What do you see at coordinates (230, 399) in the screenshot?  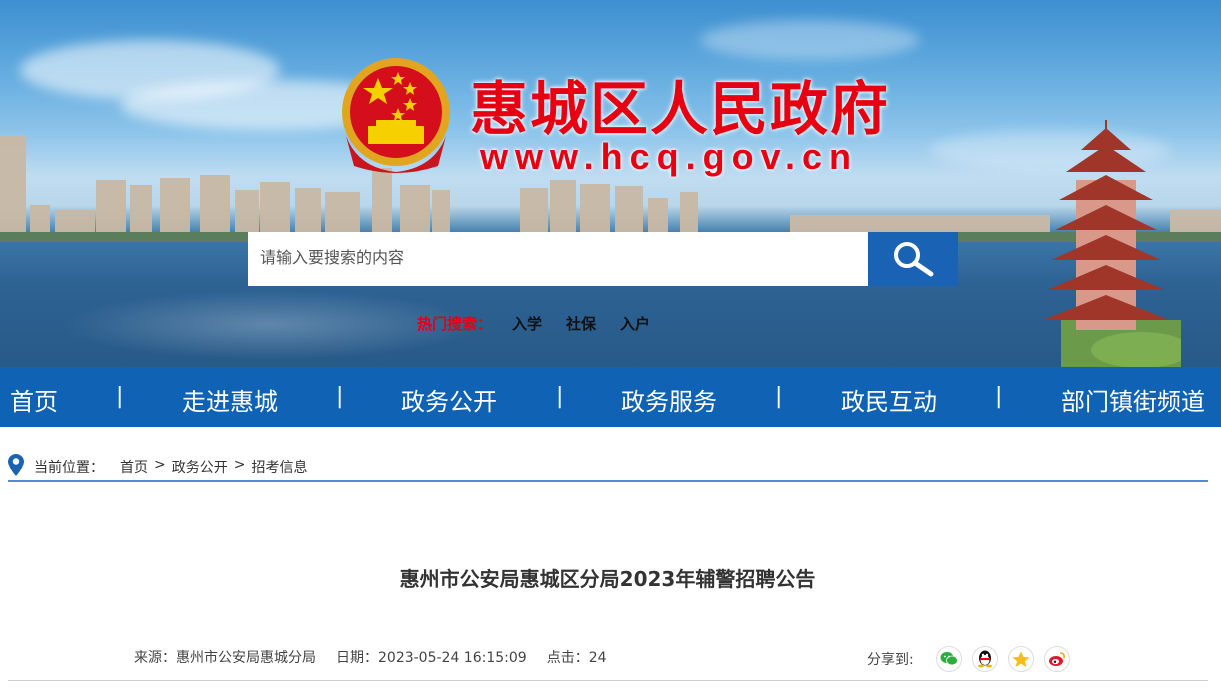 I see `nav-item-about: 走进惠城` at bounding box center [230, 399].